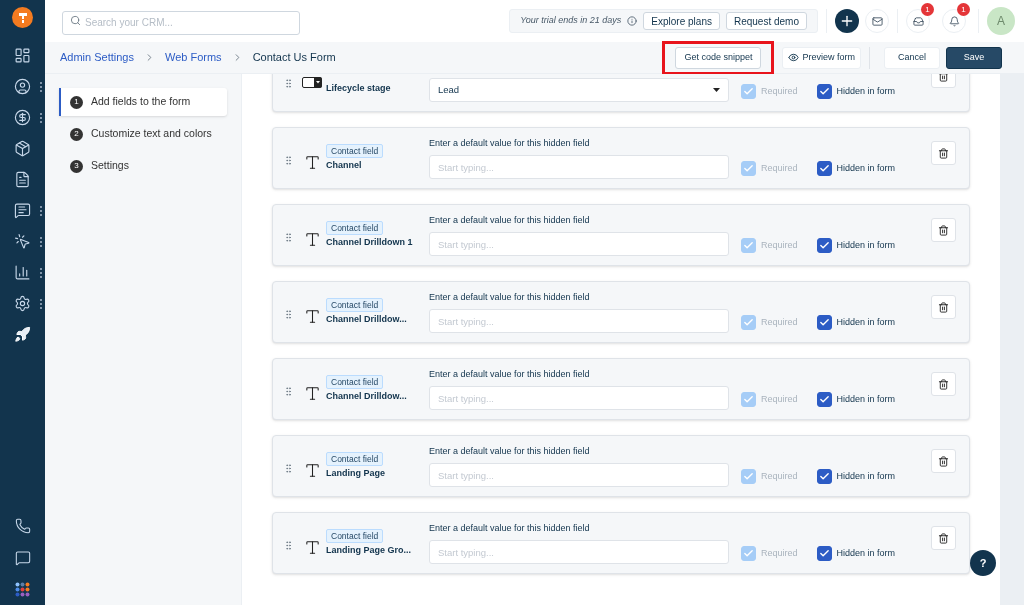 The height and width of the screenshot is (605, 1024). Describe the element at coordinates (75, 20) in the screenshot. I see `search-icon` at that location.